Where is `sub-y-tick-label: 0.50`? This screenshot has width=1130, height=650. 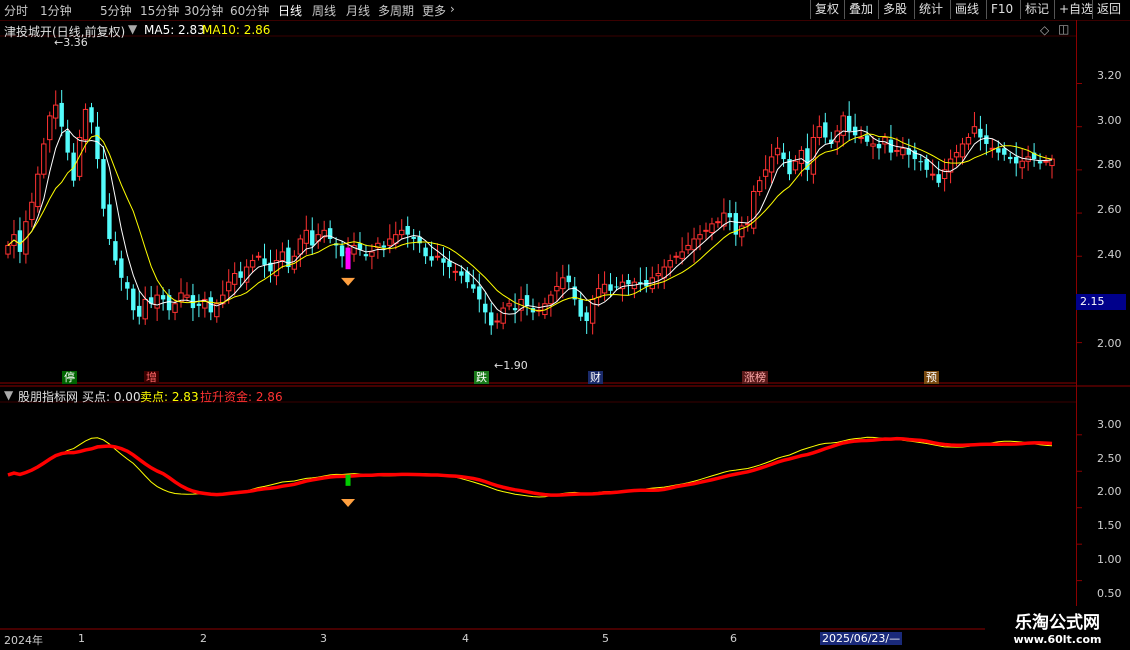 sub-y-tick-label: 0.50 is located at coordinates (1109, 593).